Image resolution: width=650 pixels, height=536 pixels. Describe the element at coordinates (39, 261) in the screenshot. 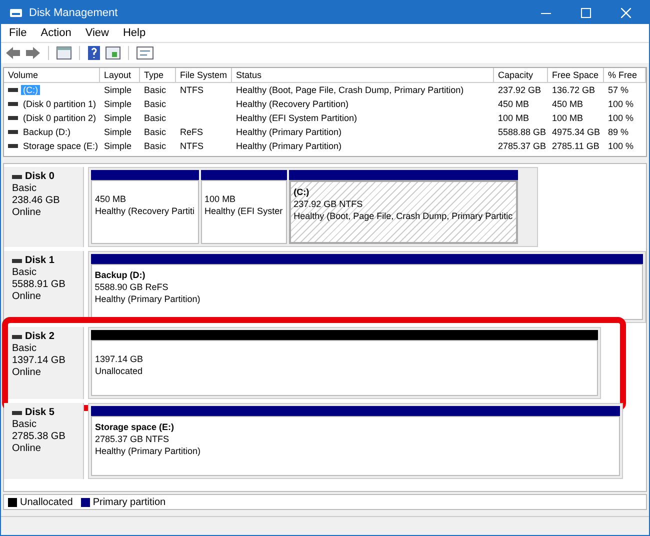

I see `disk-name: Disk 1` at that location.